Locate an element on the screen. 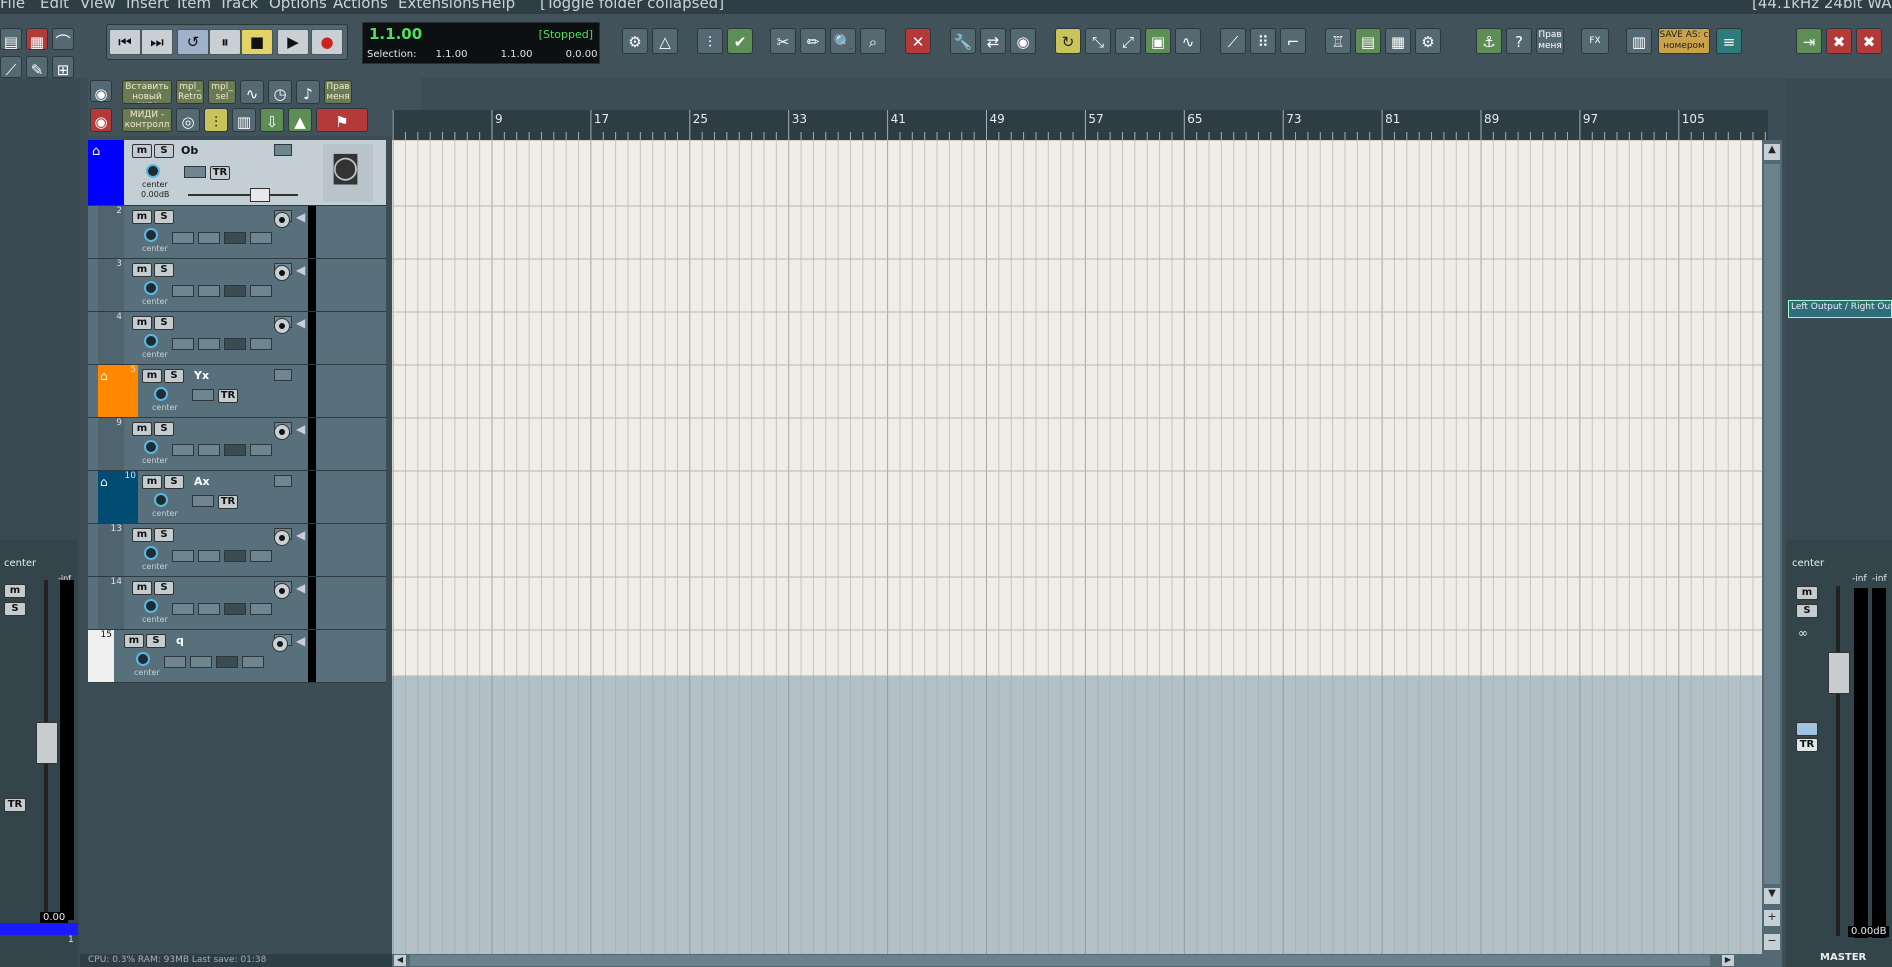 The width and height of the screenshot is (1892, 967). menu-edit: Edit is located at coordinates (54, 5).